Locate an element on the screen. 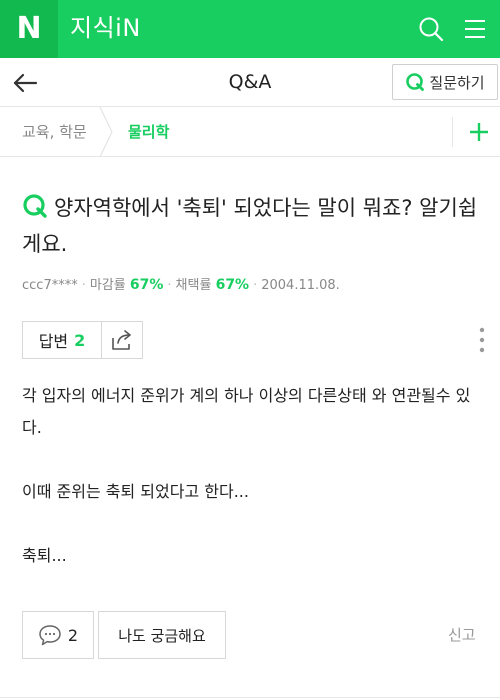 This screenshot has height=700, width=500. plus-icon is located at coordinates (479, 132).